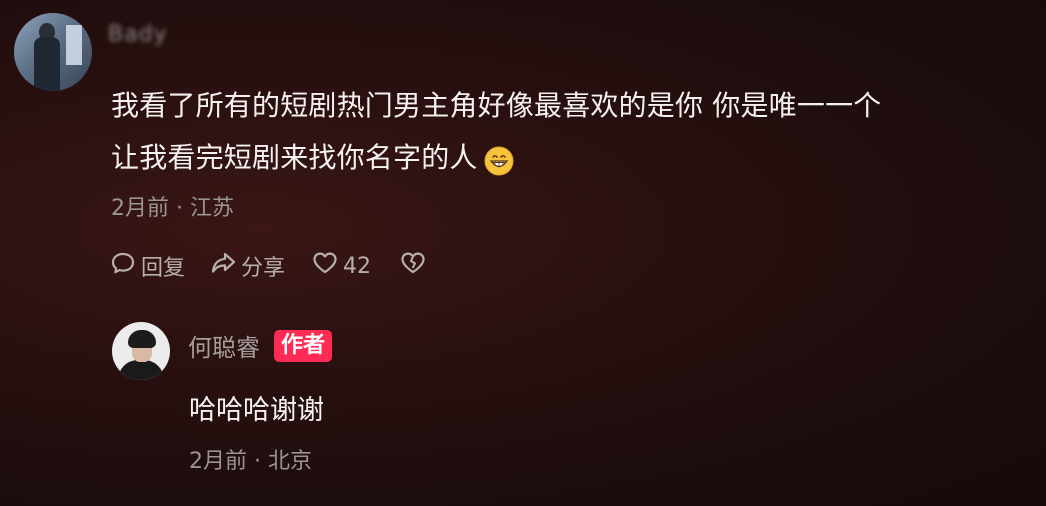 The height and width of the screenshot is (506, 1046). Describe the element at coordinates (223, 266) in the screenshot. I see `share-icon` at that location.